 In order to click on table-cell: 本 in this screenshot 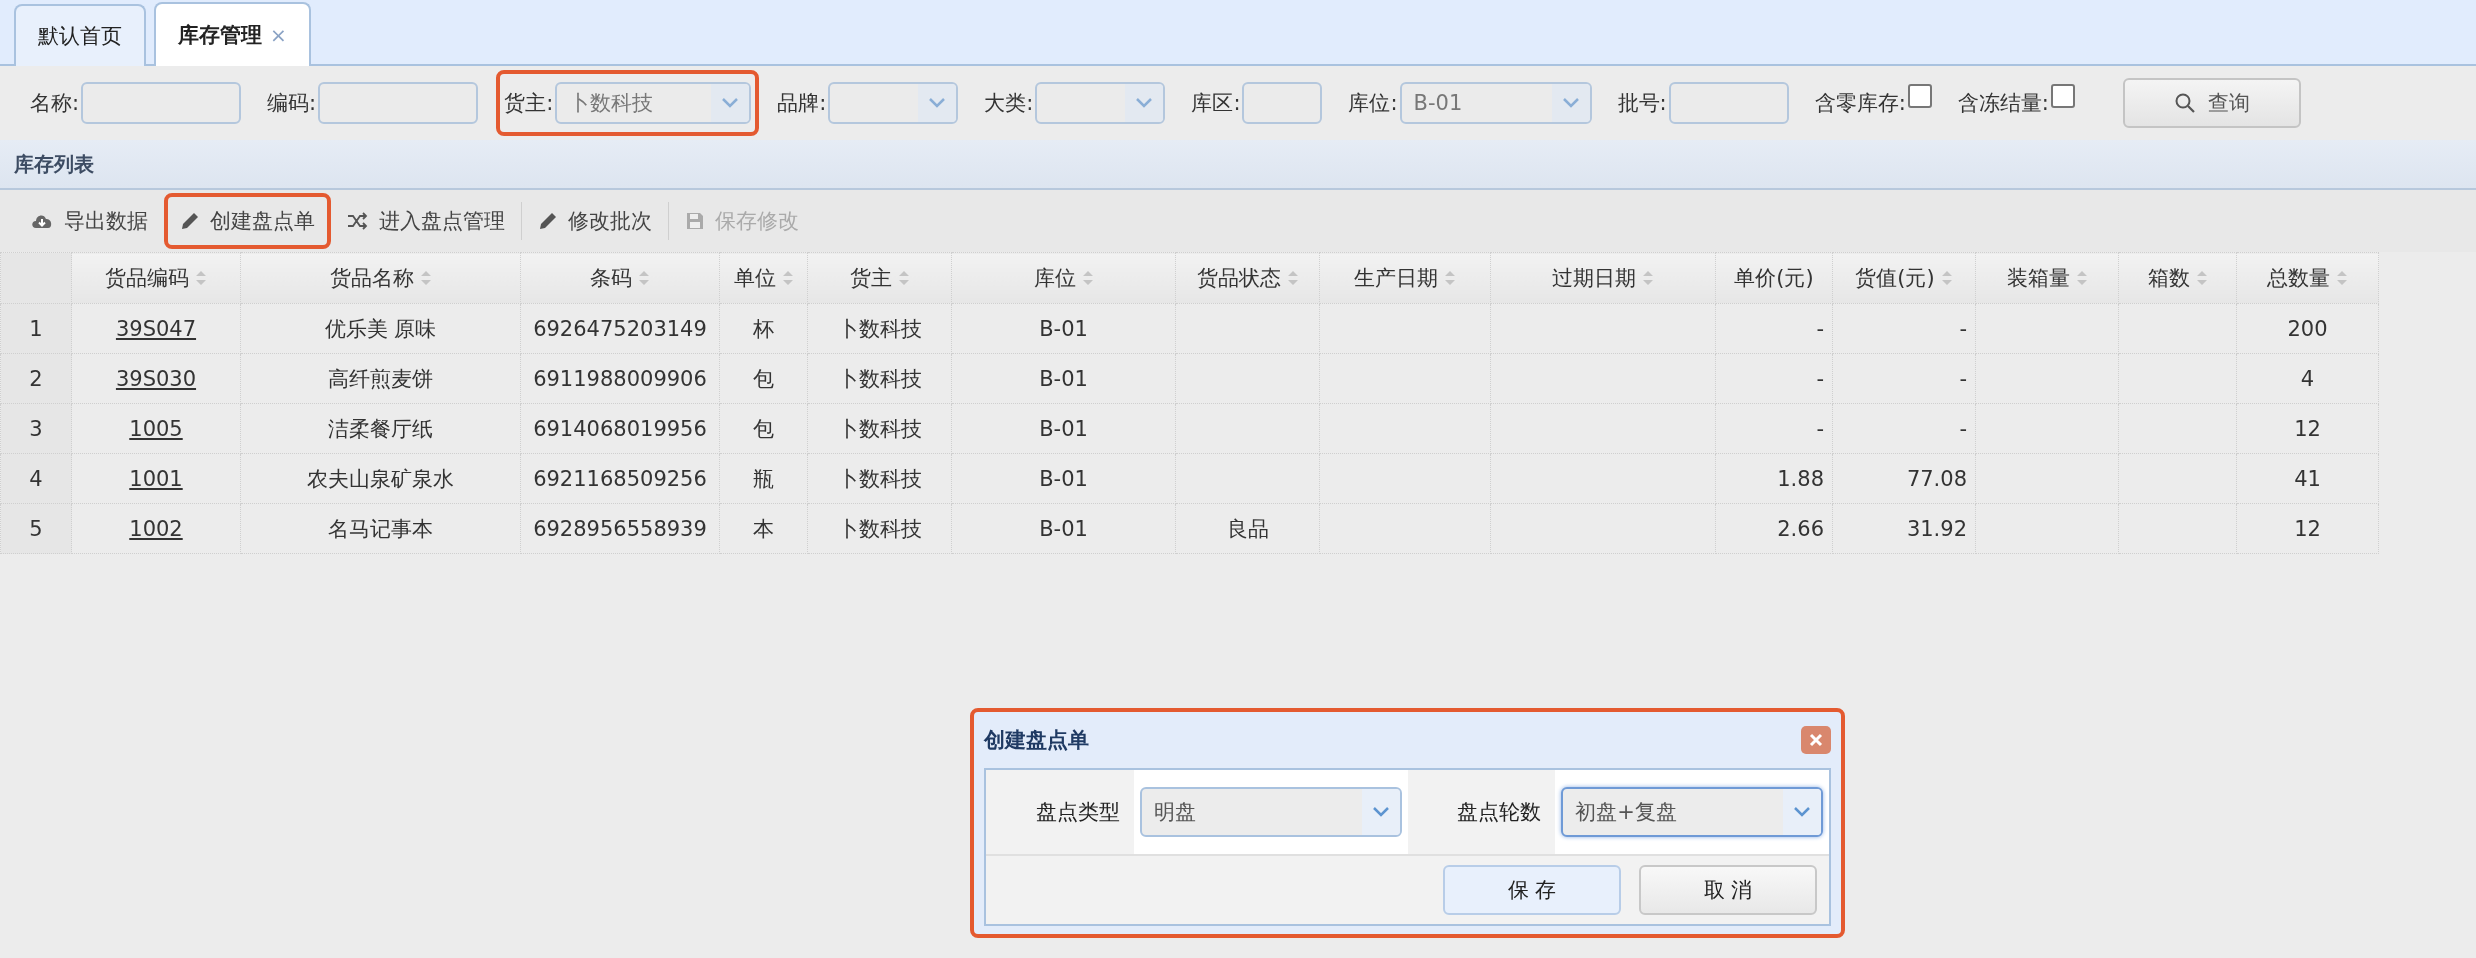, I will do `click(763, 528)`.